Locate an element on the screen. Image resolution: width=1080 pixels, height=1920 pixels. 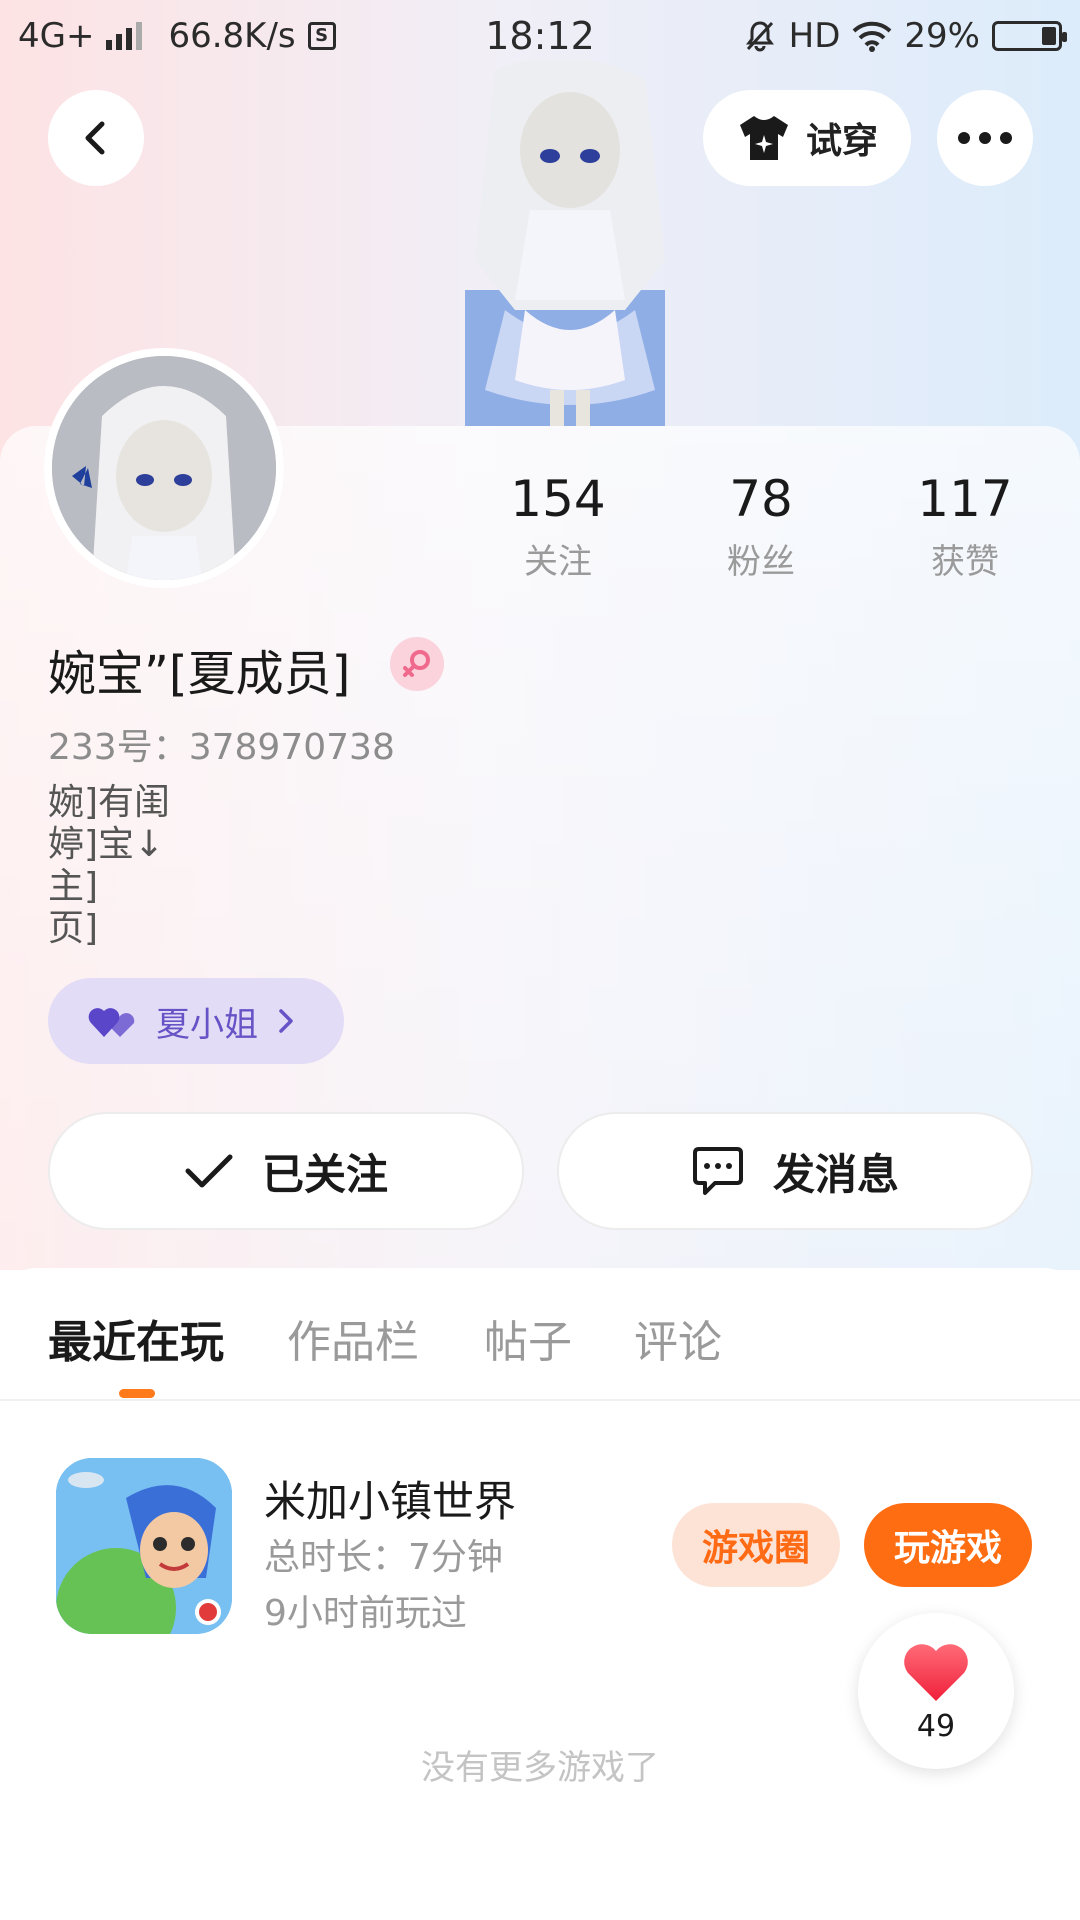
back-button is located at coordinates (96, 138).